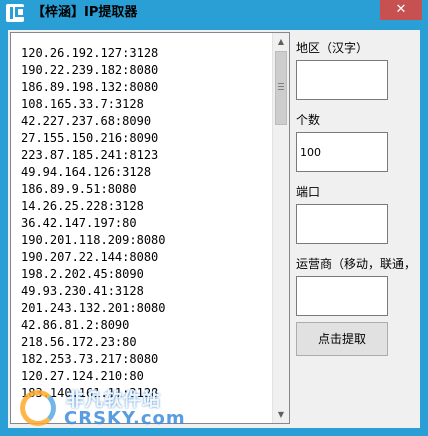  I want to click on window-title: 【梓涵】IP提取器, so click(85, 12).